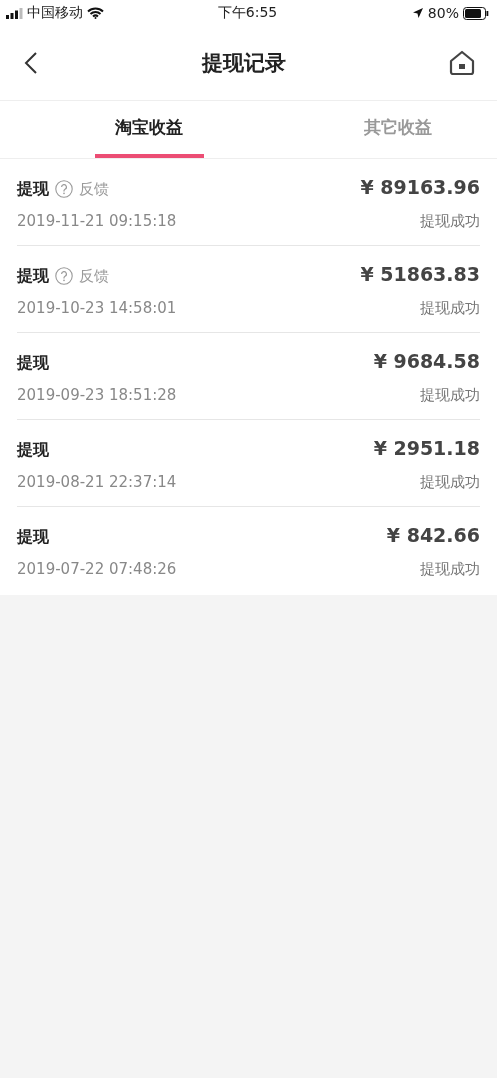  What do you see at coordinates (55, 13) in the screenshot?
I see `carrier-name: 中国移动` at bounding box center [55, 13].